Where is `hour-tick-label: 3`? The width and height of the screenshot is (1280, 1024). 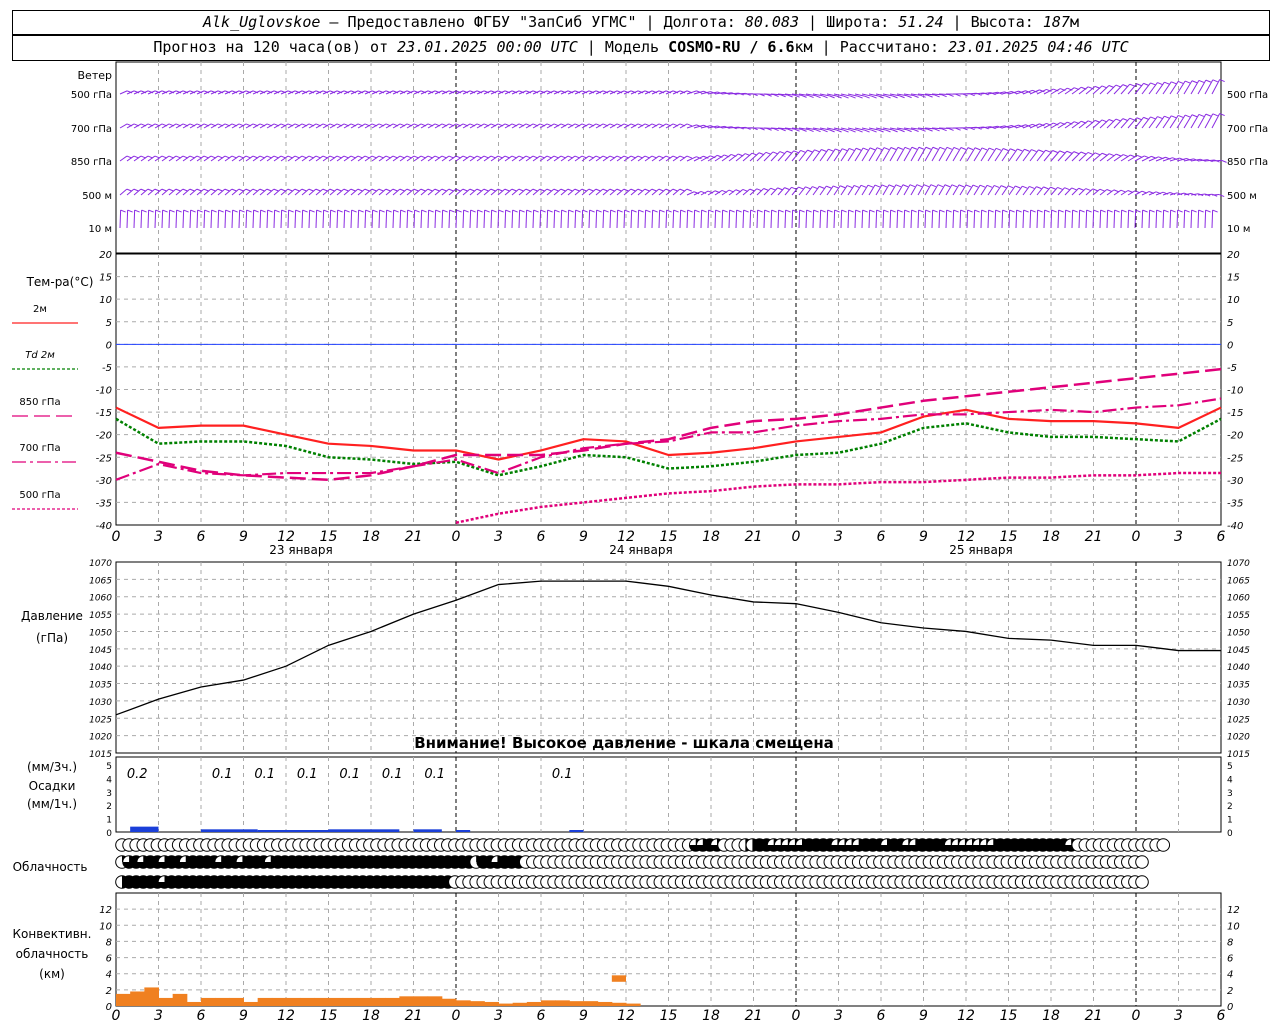
hour-tick-label: 3 is located at coordinates (498, 1016).